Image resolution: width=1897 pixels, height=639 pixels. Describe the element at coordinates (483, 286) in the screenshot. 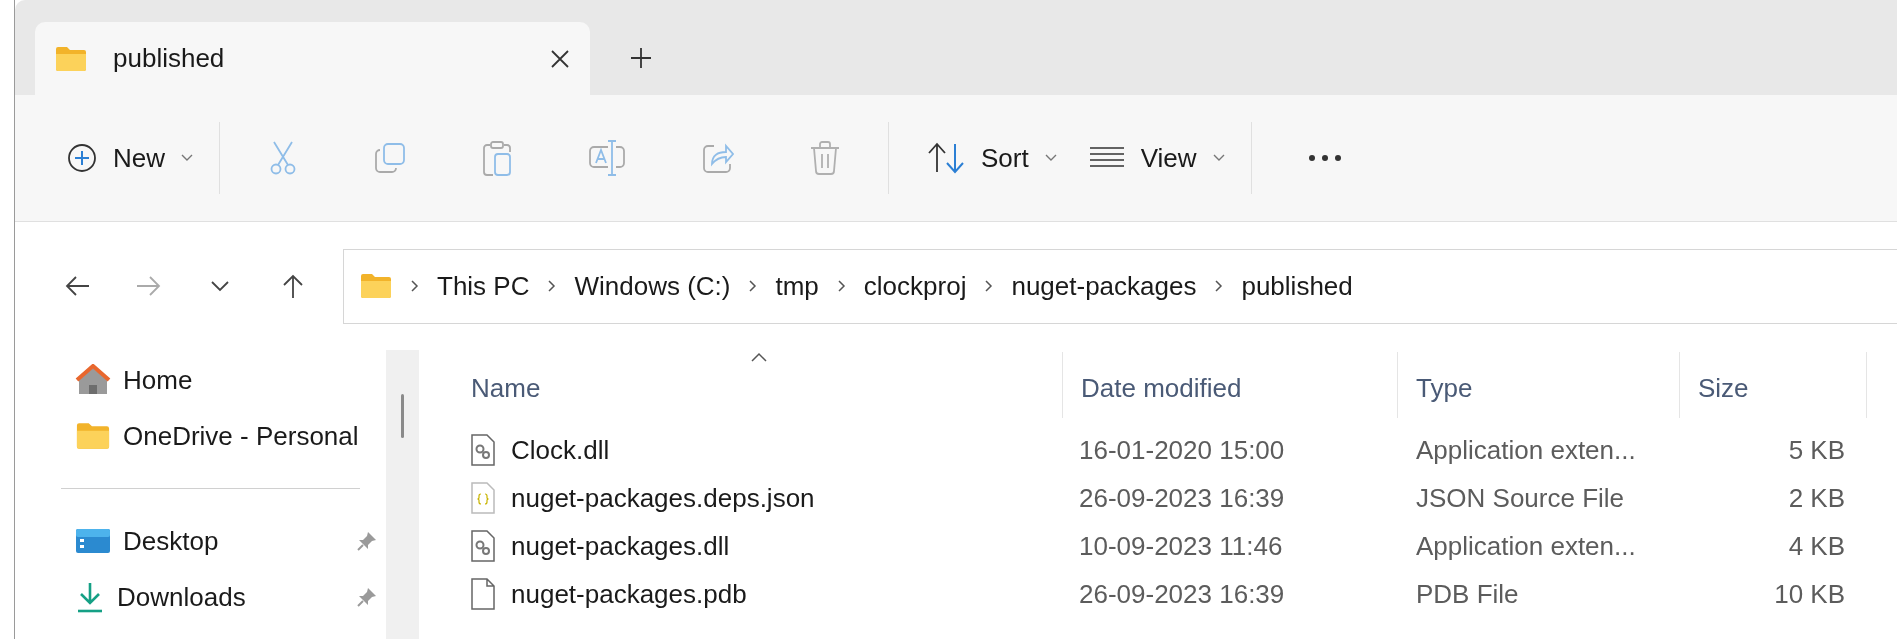

I see `breadcrumb: This PC` at that location.